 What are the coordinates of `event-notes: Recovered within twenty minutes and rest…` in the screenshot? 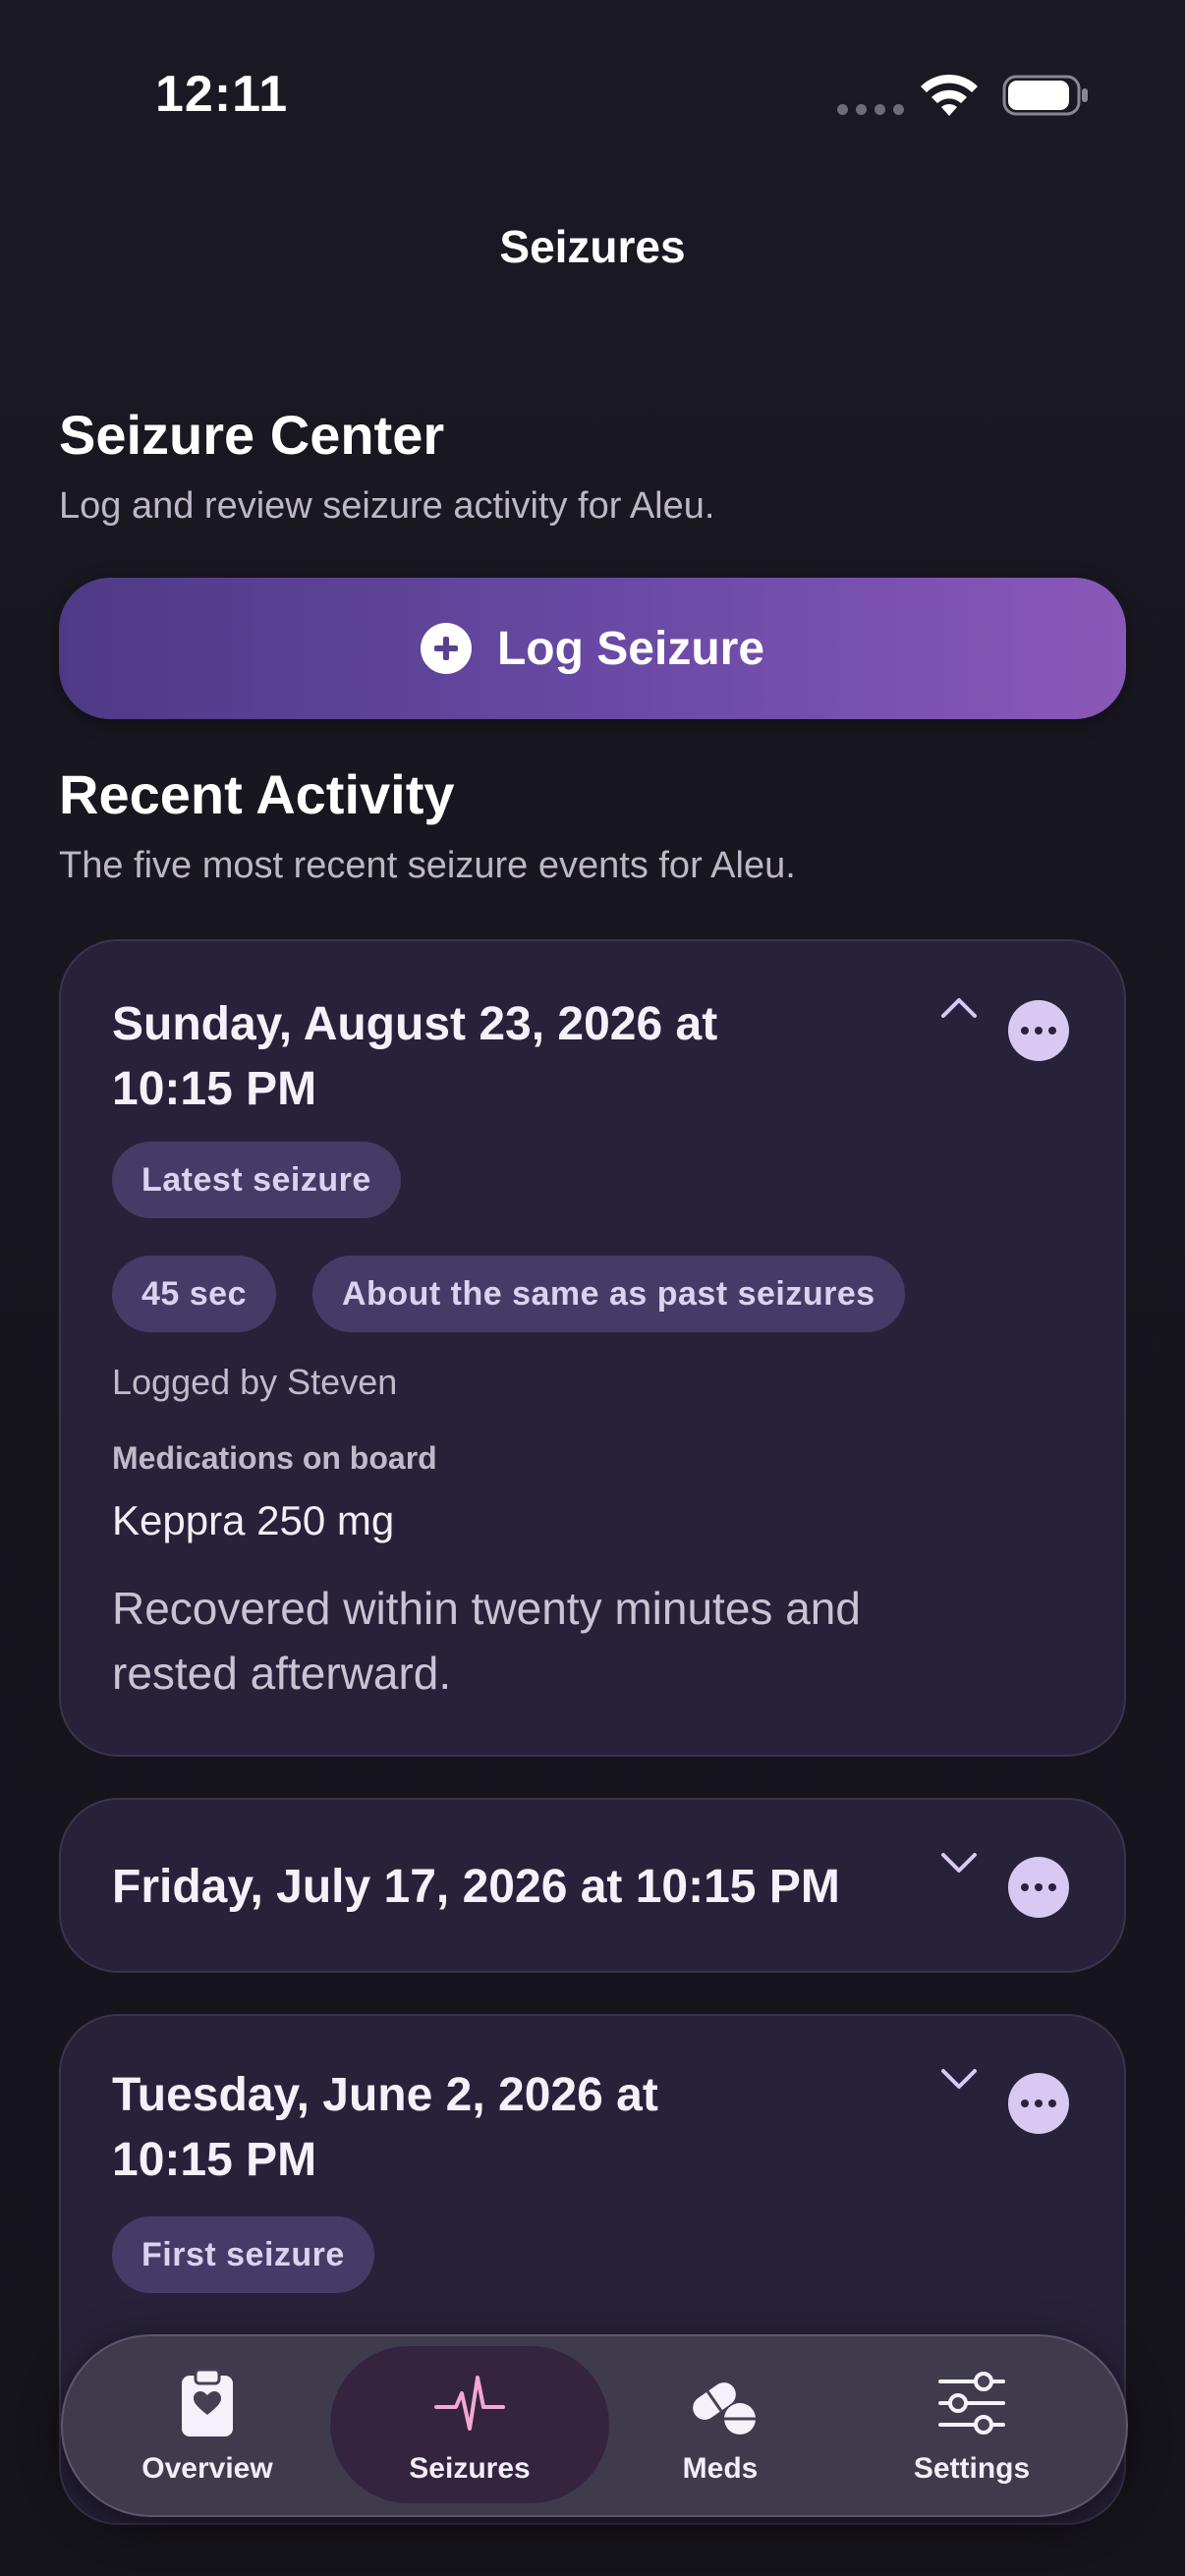 It's located at (487, 1641).